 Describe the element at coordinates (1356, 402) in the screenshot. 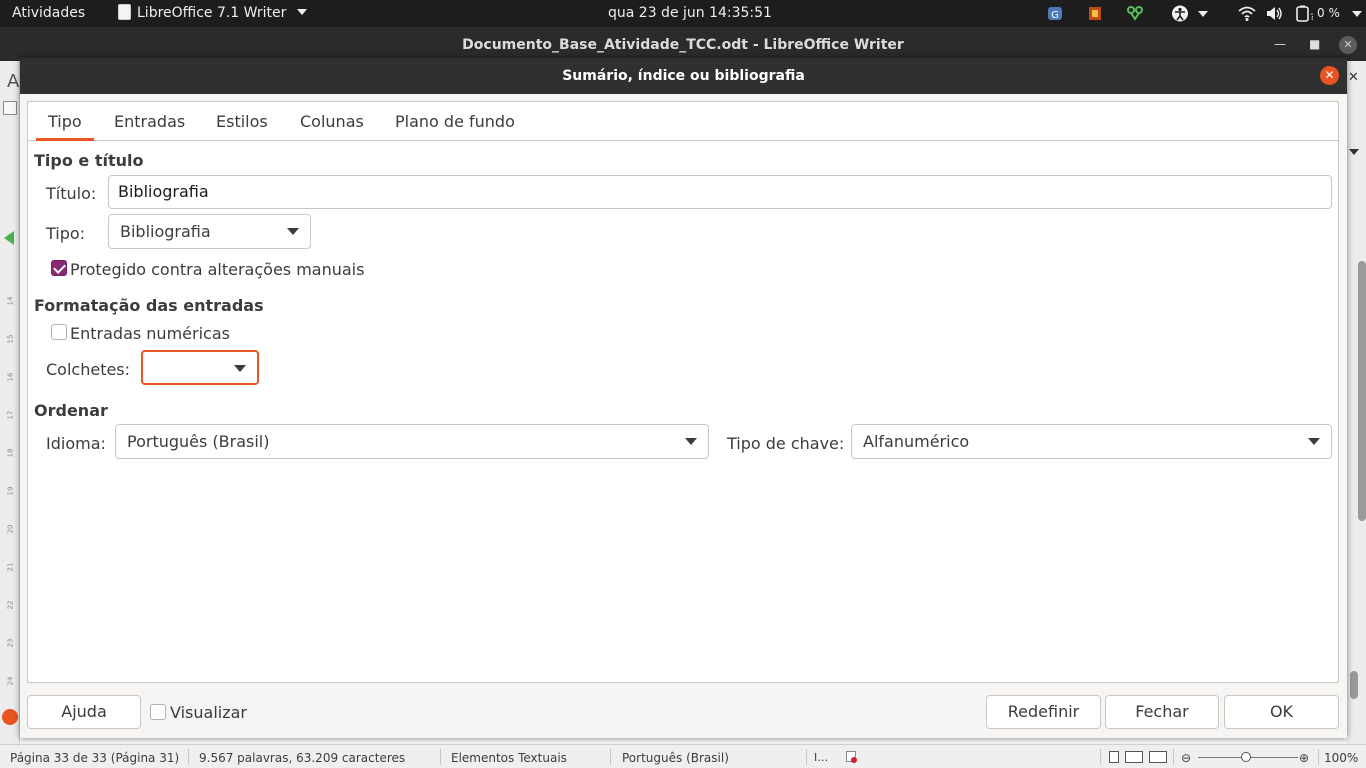

I see `writer-right-background: ✕` at that location.